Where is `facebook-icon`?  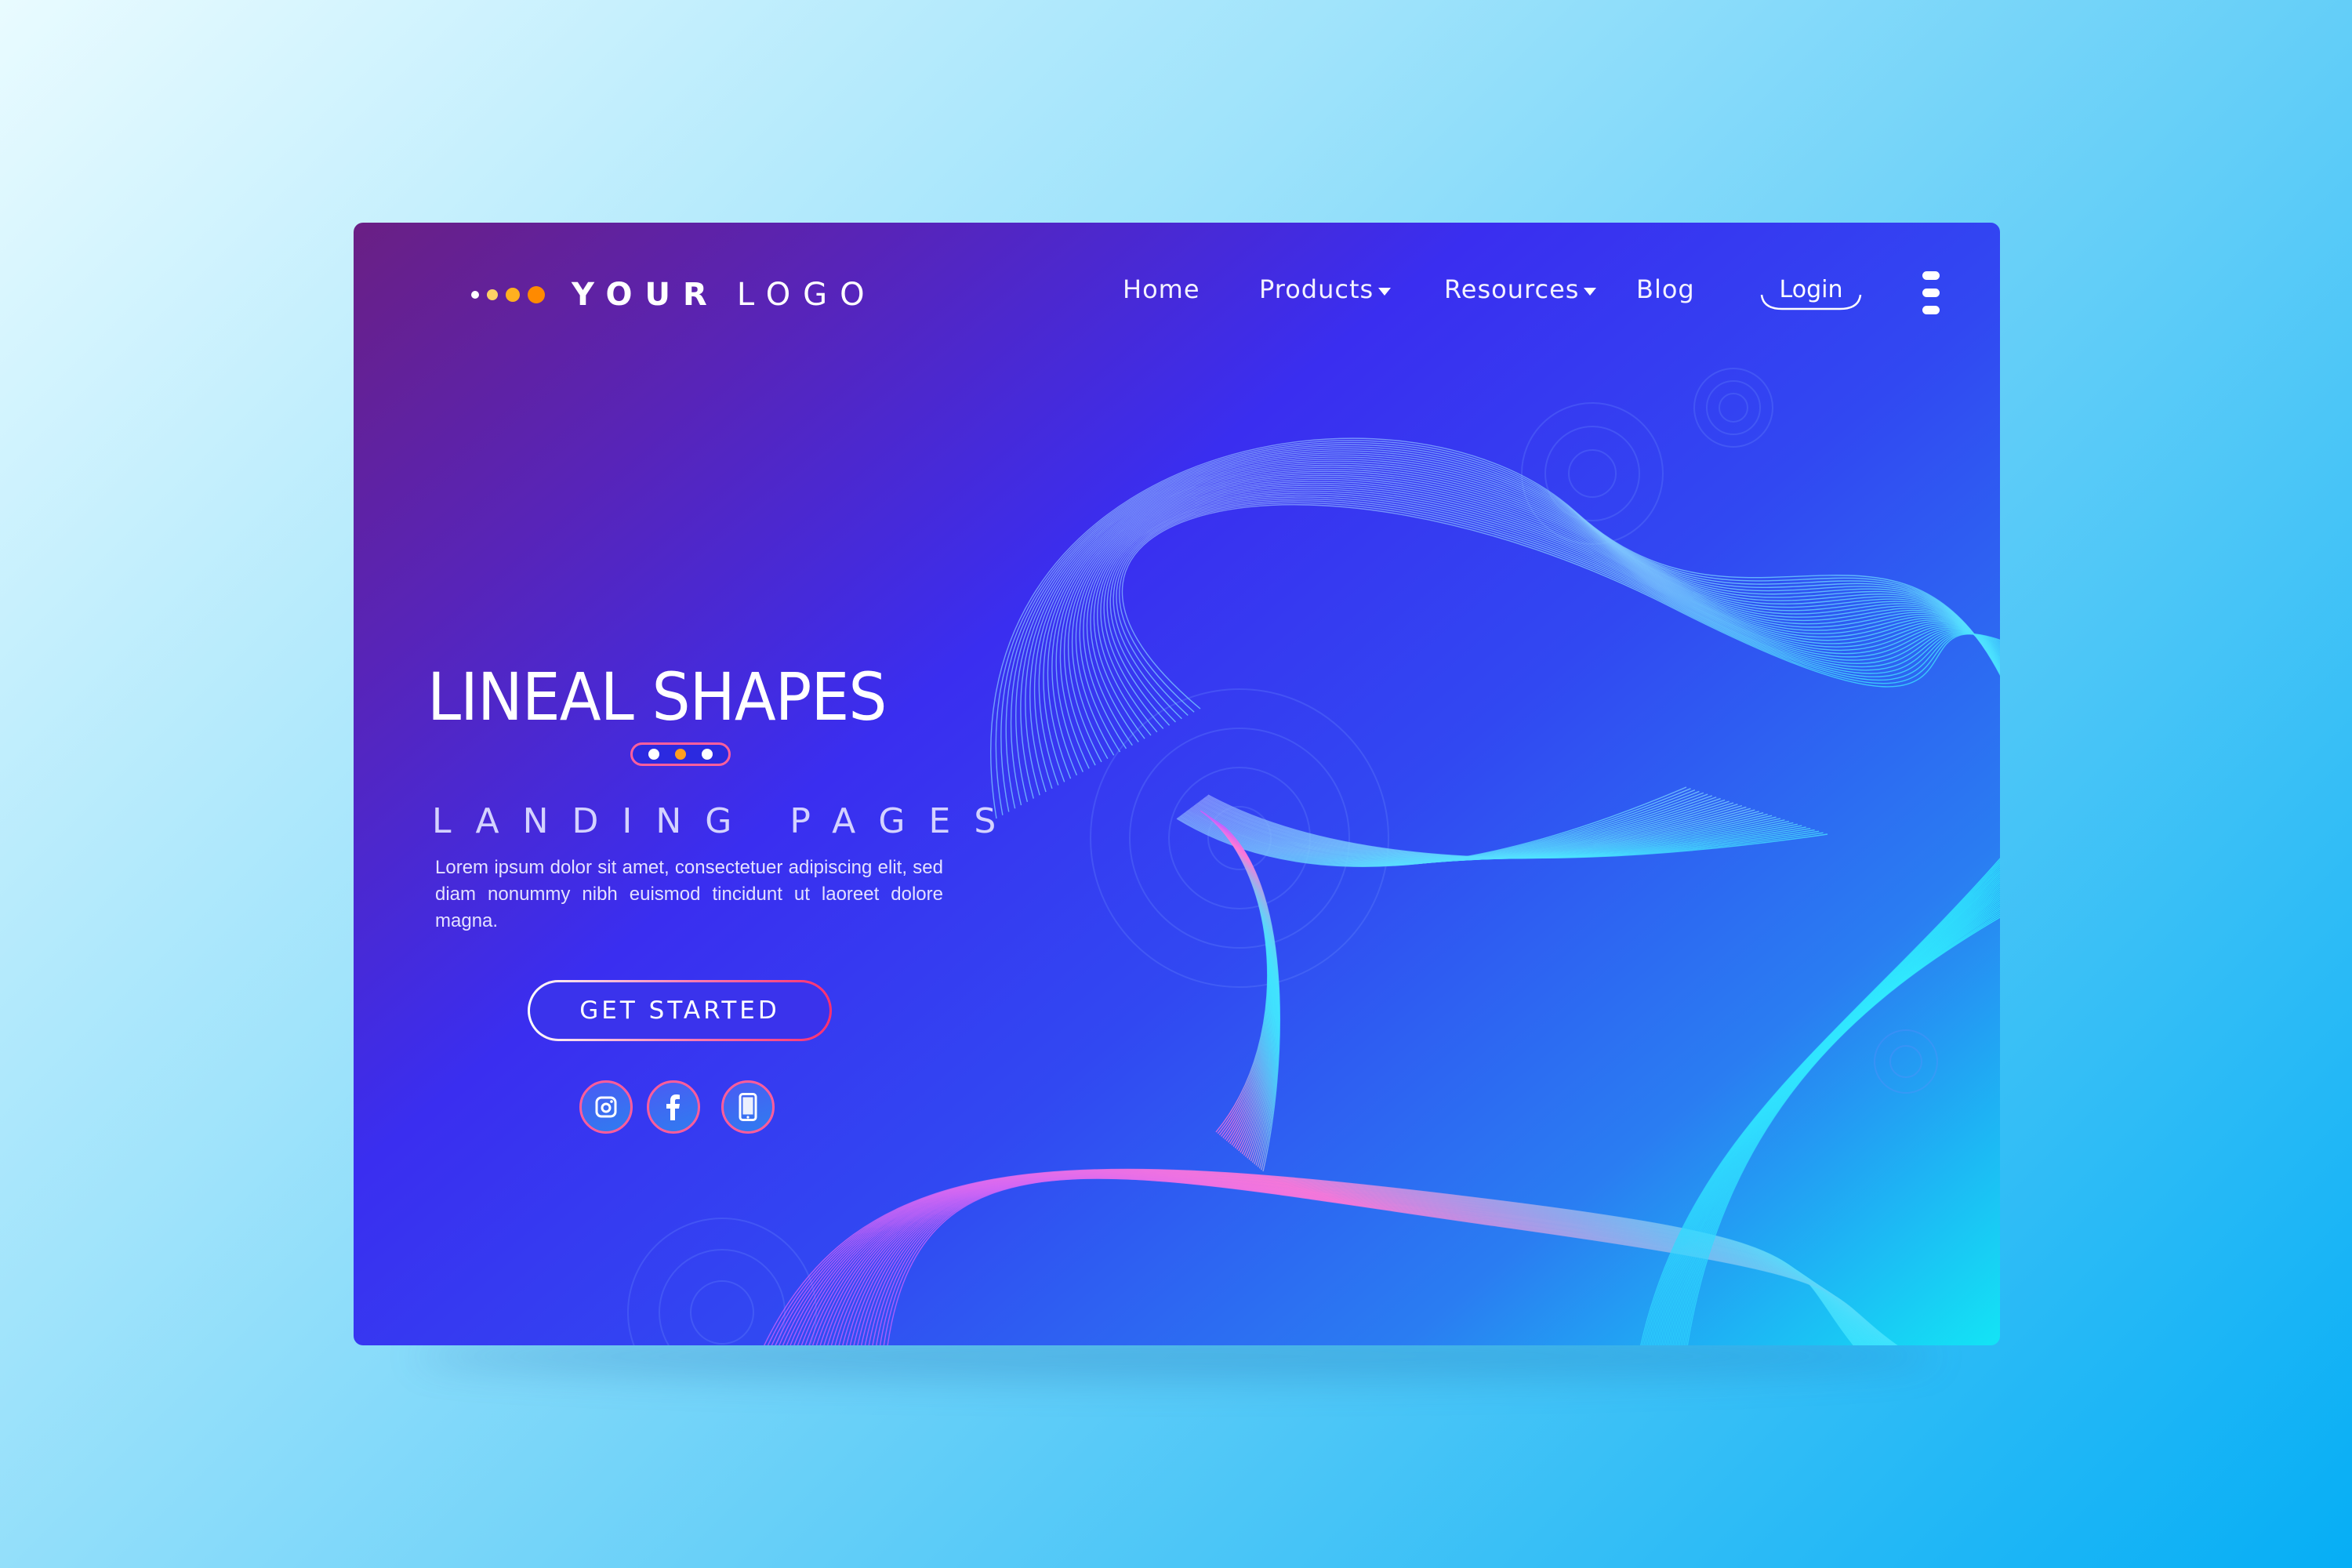 facebook-icon is located at coordinates (673, 1107).